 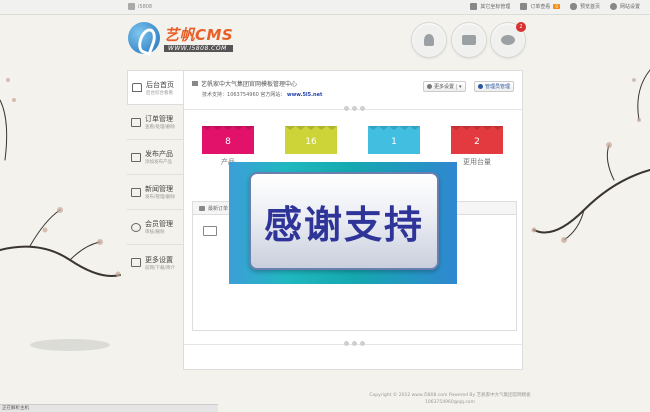 What do you see at coordinates (159, 93) in the screenshot?
I see `sidebar-item-sub: 后台综合看看` at bounding box center [159, 93].